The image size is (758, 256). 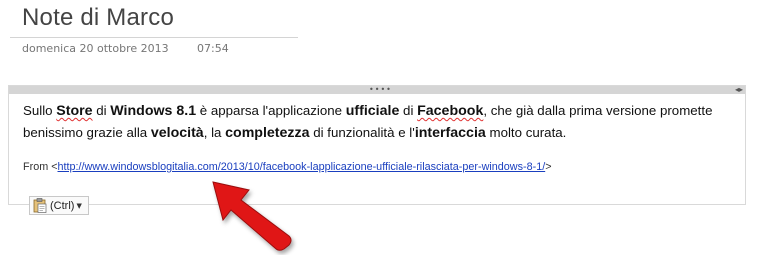 I want to click on page-title: Note di Marco, so click(x=98, y=18).